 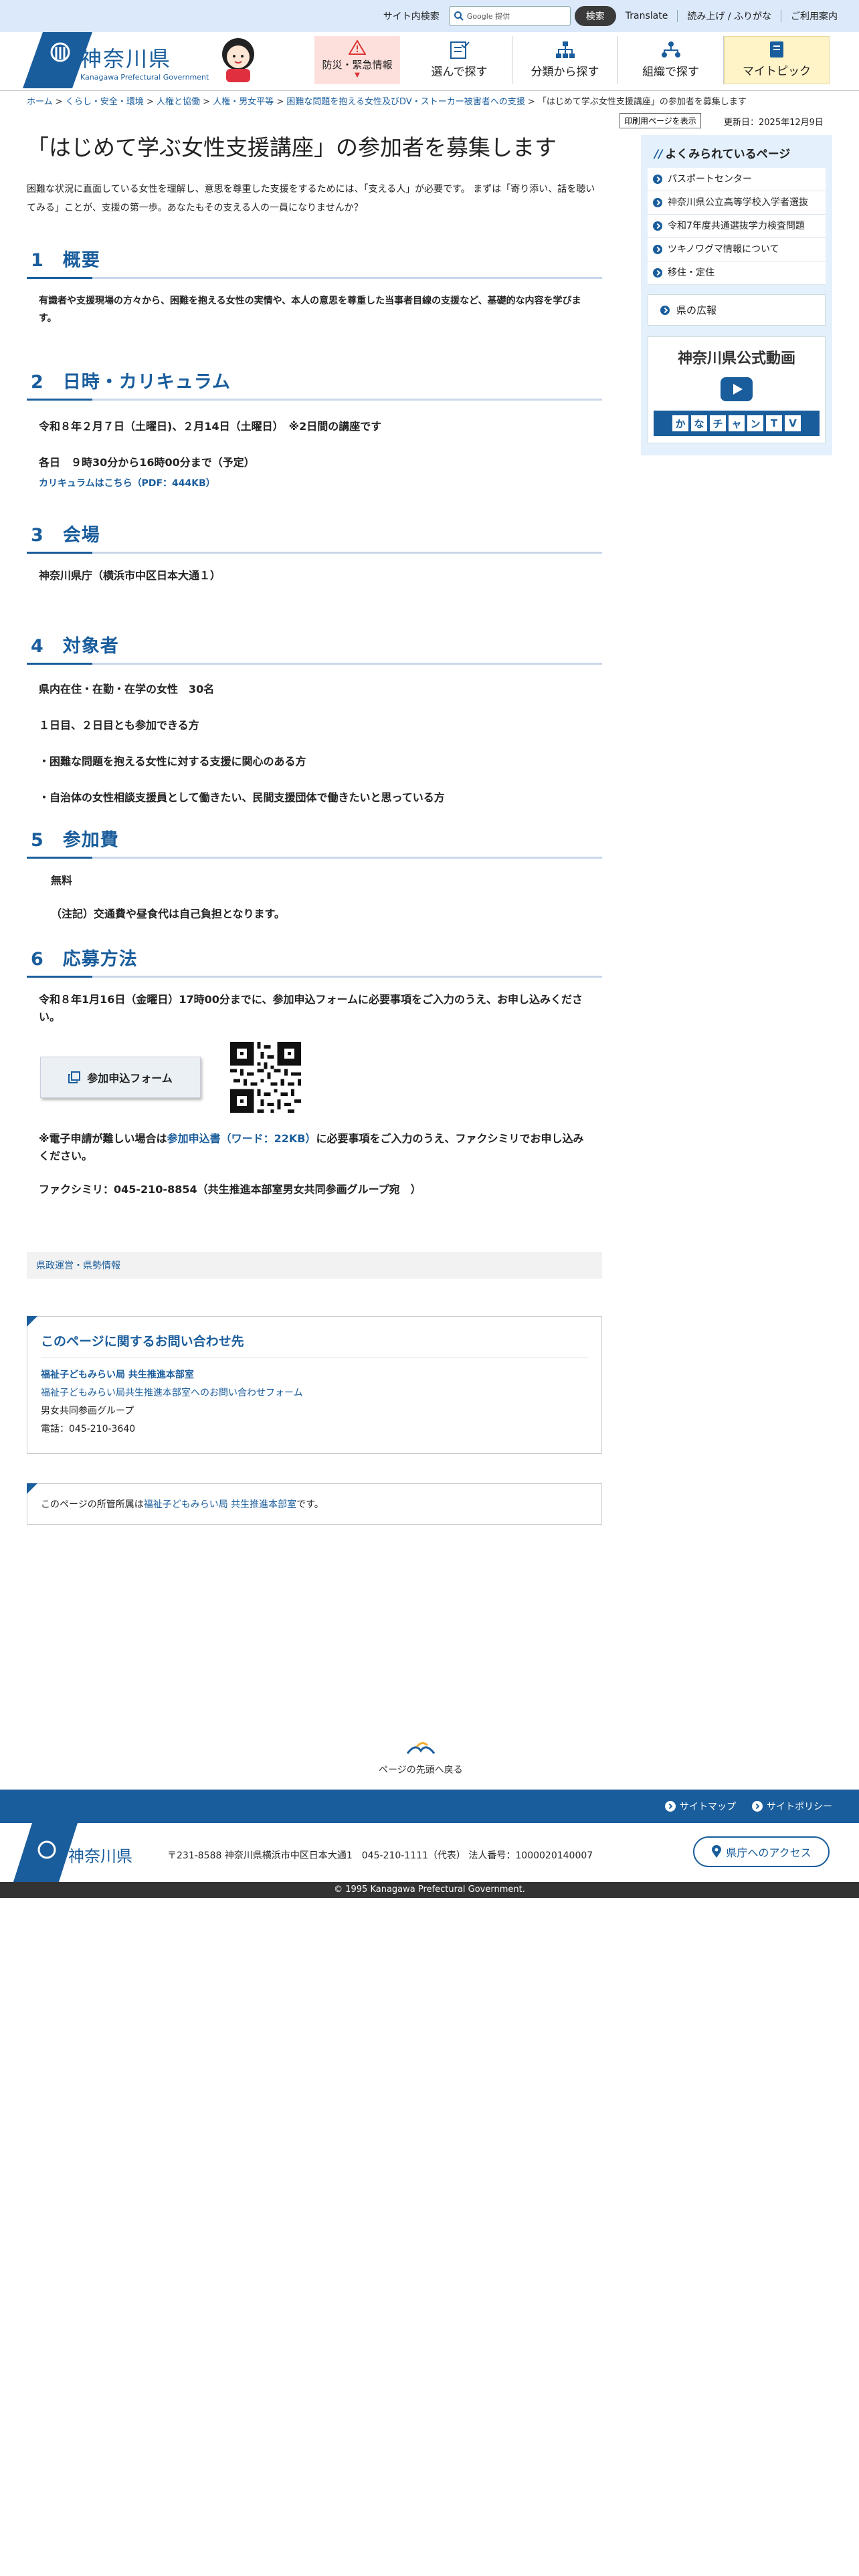 I want to click on read-aloud-link: 読み上げ / ふりがな, so click(x=729, y=16).